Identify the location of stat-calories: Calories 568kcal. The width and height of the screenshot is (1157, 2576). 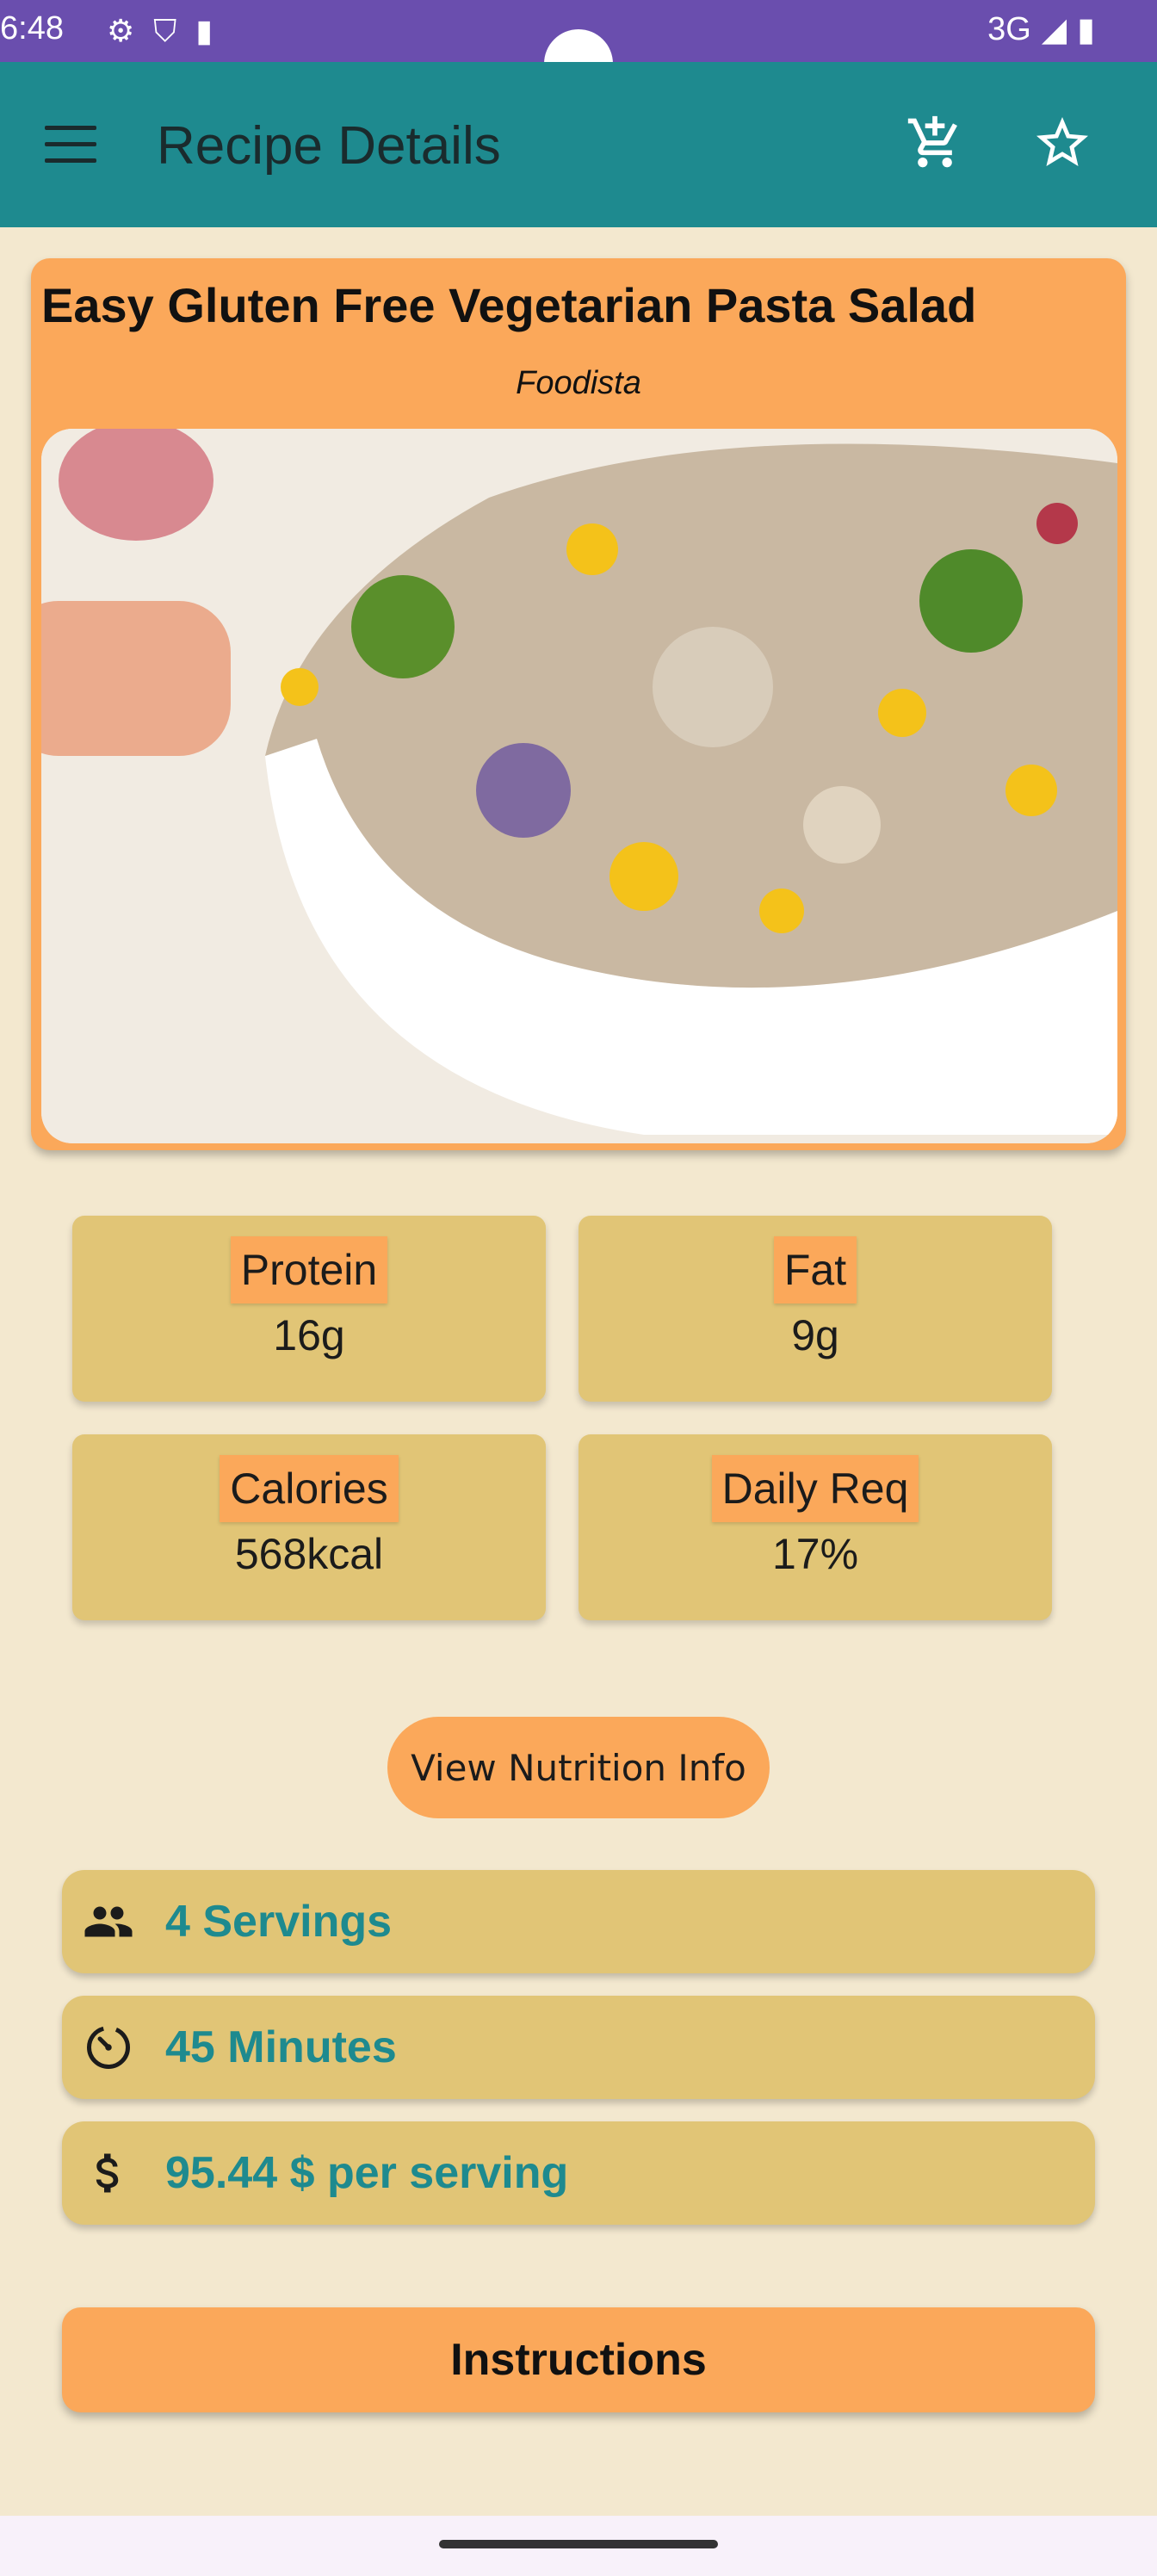
(309, 1527).